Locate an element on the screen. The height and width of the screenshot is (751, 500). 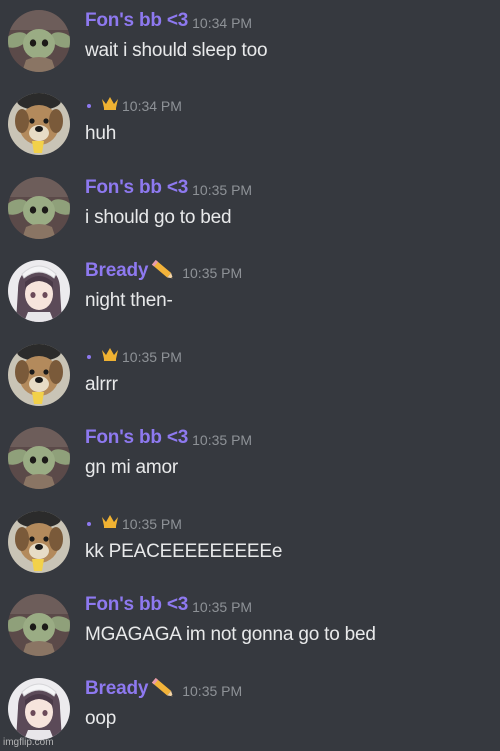
message-header: Fon's bb <3 10:34 PM is located at coordinates (168, 21).